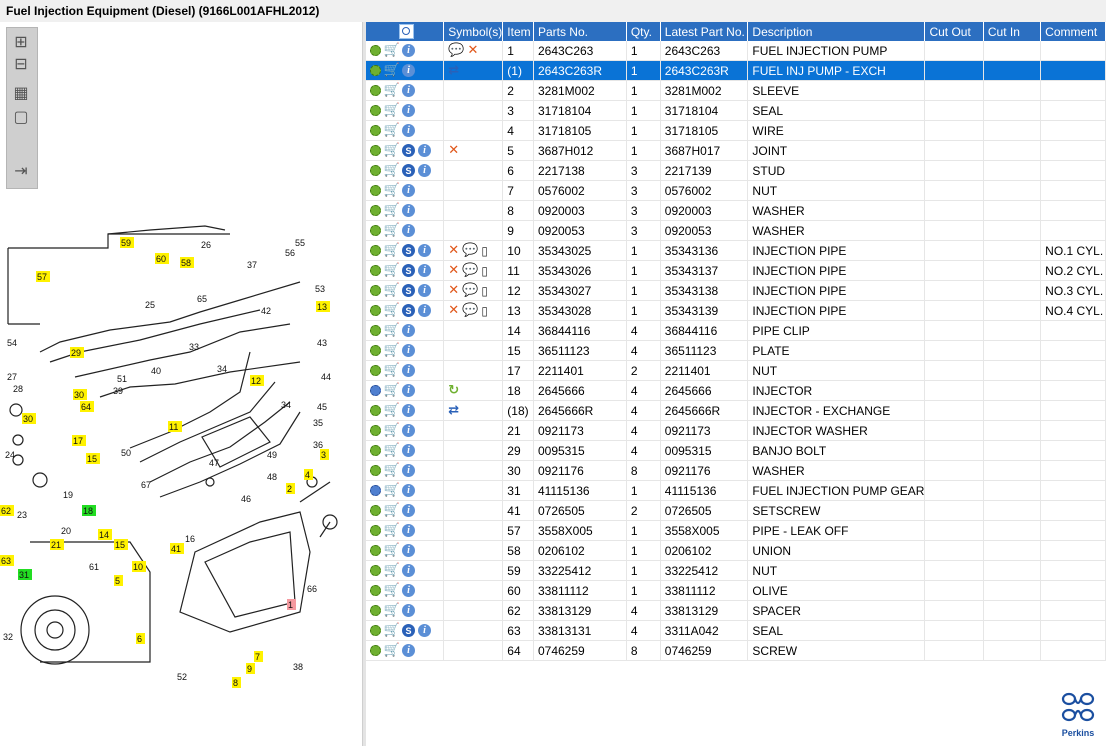  I want to click on export-icon: ⇥, so click(21, 170).